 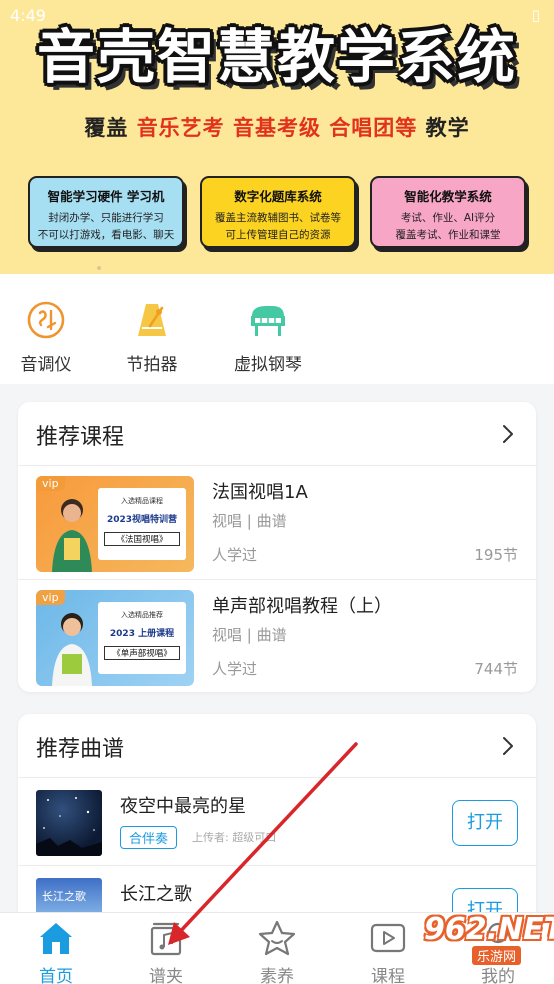 I want to click on course-thumbnail: vip 入选精品课程 2023视唱特训营 《法国视唱》, so click(x=115, y=524).